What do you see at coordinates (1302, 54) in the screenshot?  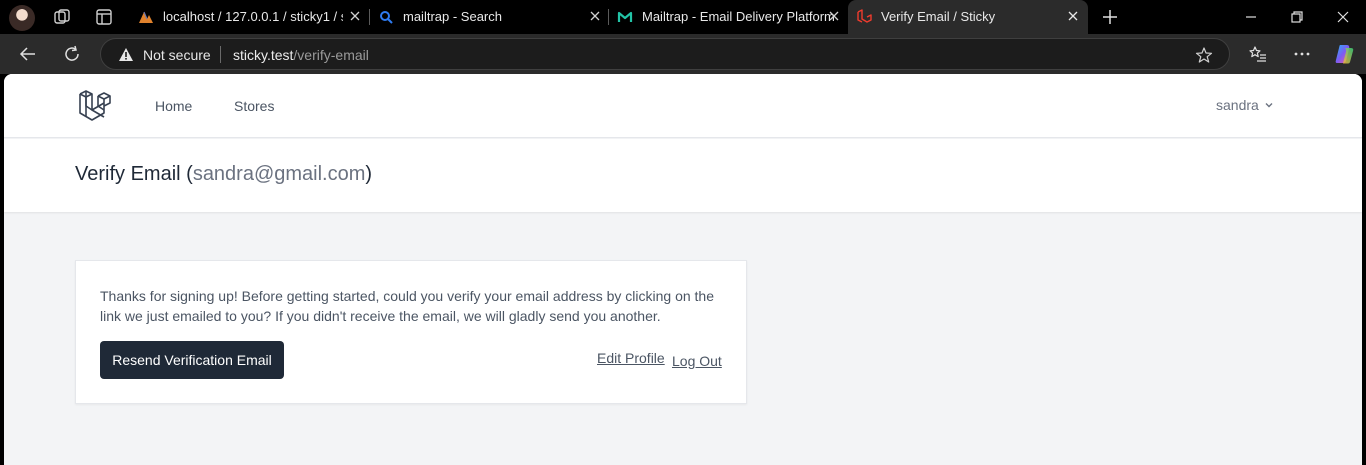 I see `more-options-icon` at bounding box center [1302, 54].